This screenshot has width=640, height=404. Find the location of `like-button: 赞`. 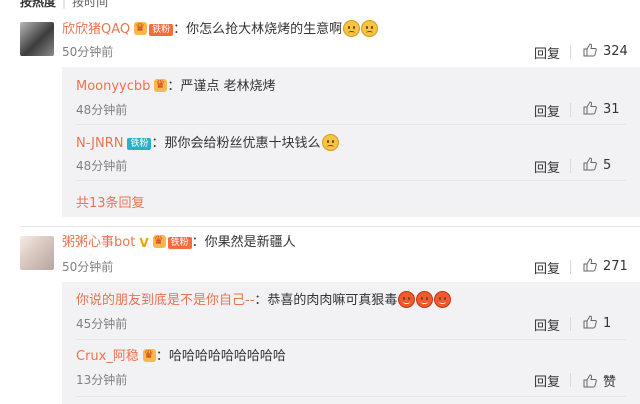

like-button: 赞 is located at coordinates (599, 380).